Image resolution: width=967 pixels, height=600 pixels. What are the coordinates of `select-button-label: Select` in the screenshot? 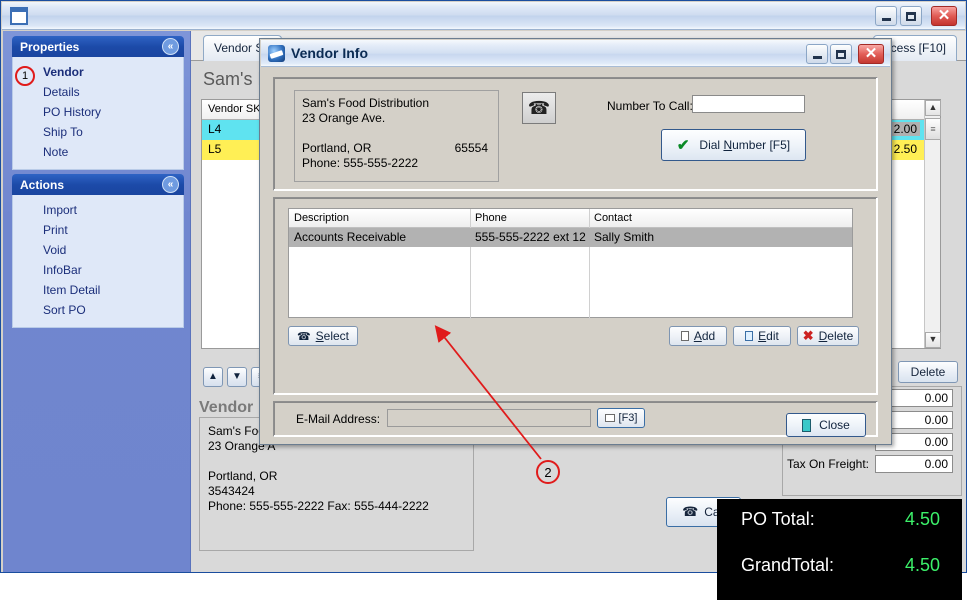 It's located at (332, 336).